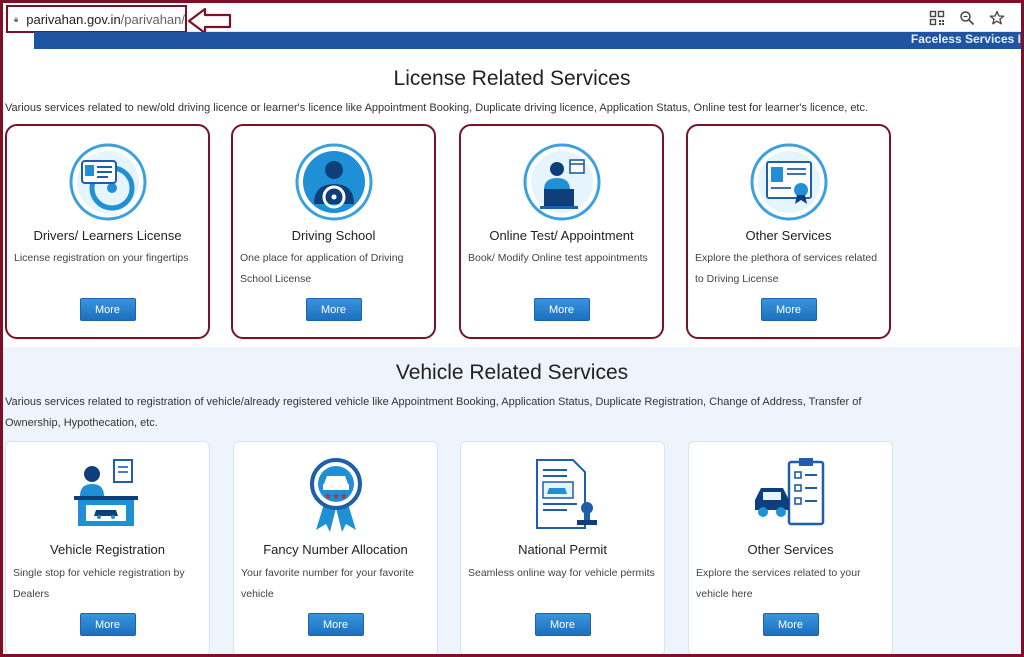 The height and width of the screenshot is (657, 1024). Describe the element at coordinates (101, 258) in the screenshot. I see `card-description: License registration on your fingertips` at that location.